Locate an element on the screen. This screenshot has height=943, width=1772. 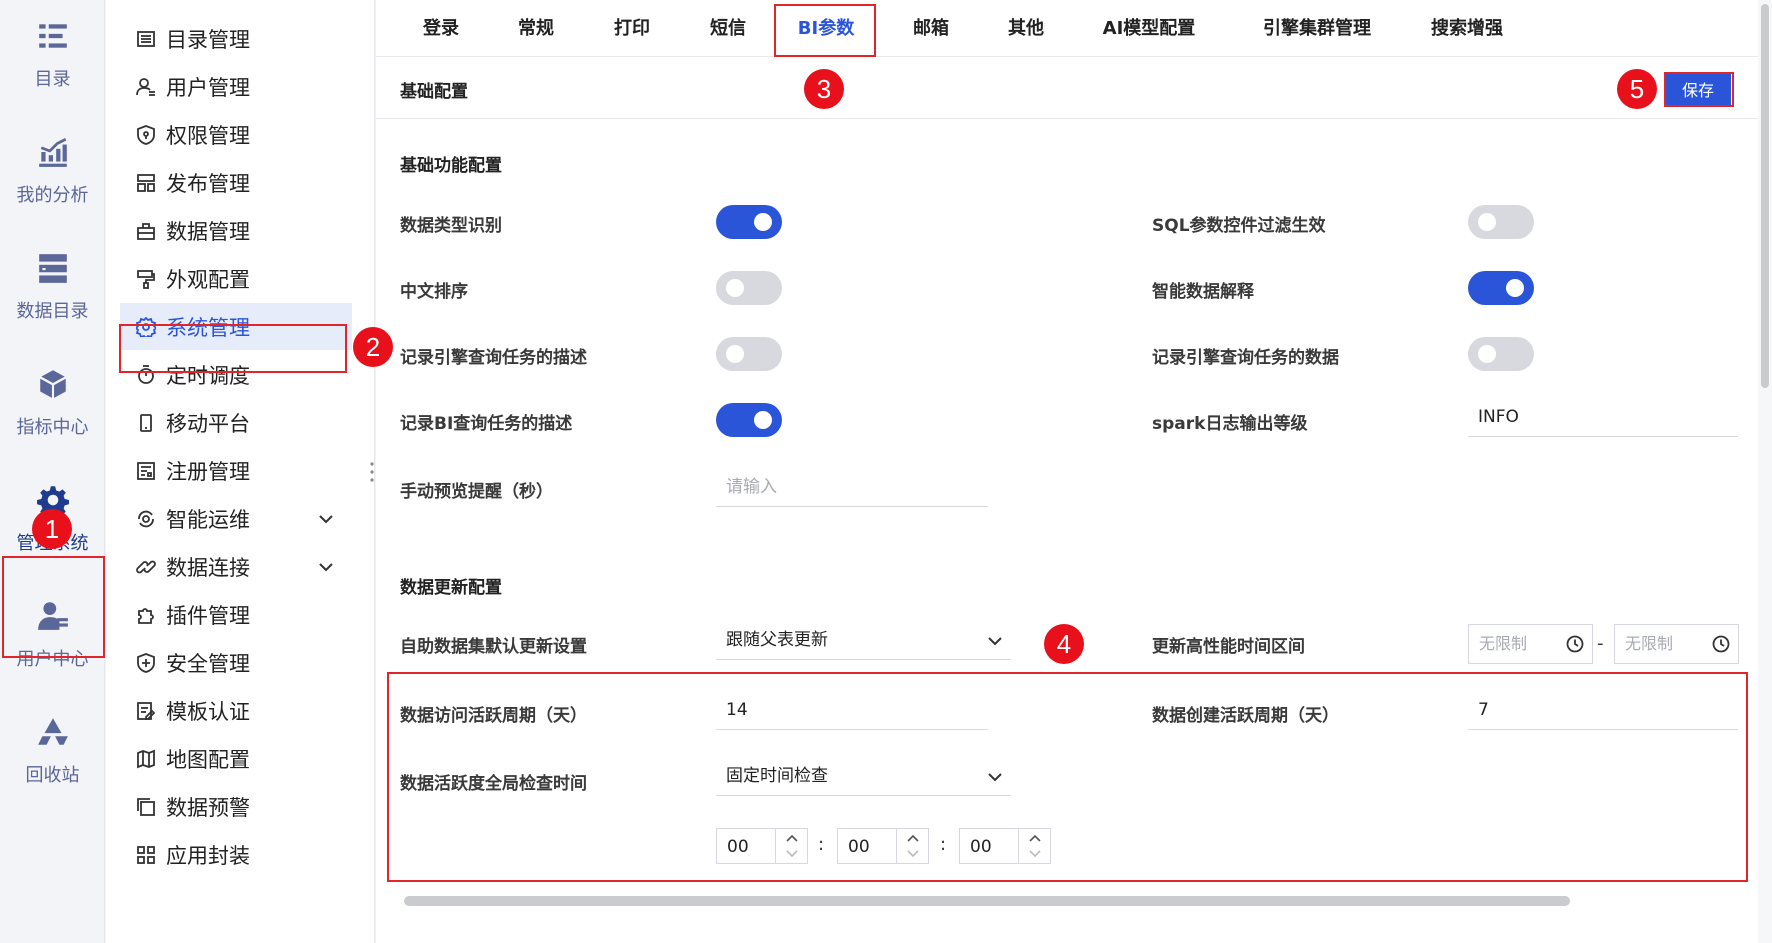
log-engine-data-toggle is located at coordinates (1501, 354).